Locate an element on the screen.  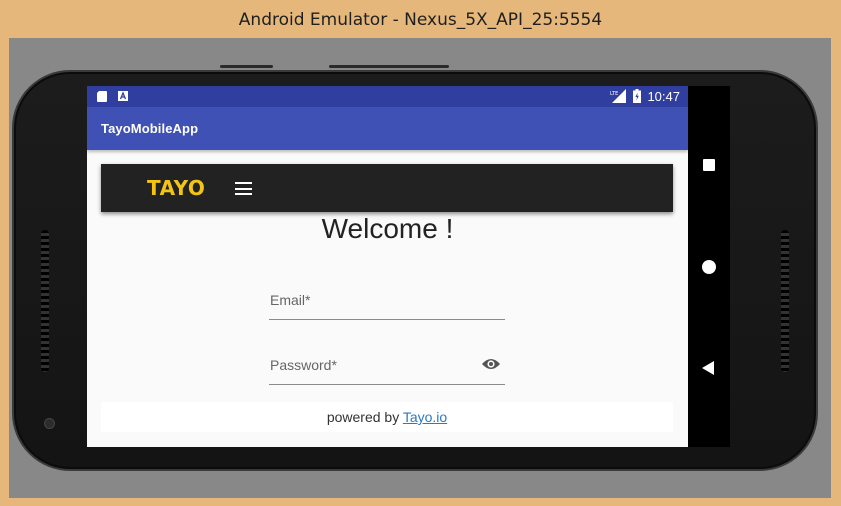
tayo-logo: TAYO is located at coordinates (176, 188).